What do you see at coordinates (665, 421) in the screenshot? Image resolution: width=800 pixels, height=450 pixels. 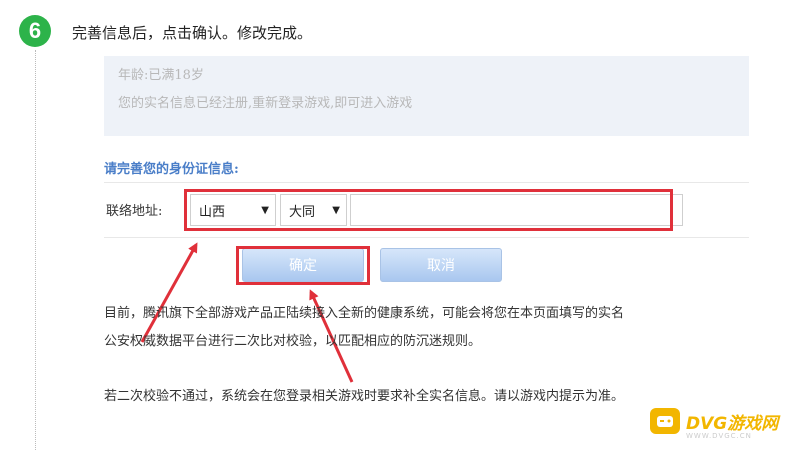 I see `gamepad-icon` at bounding box center [665, 421].